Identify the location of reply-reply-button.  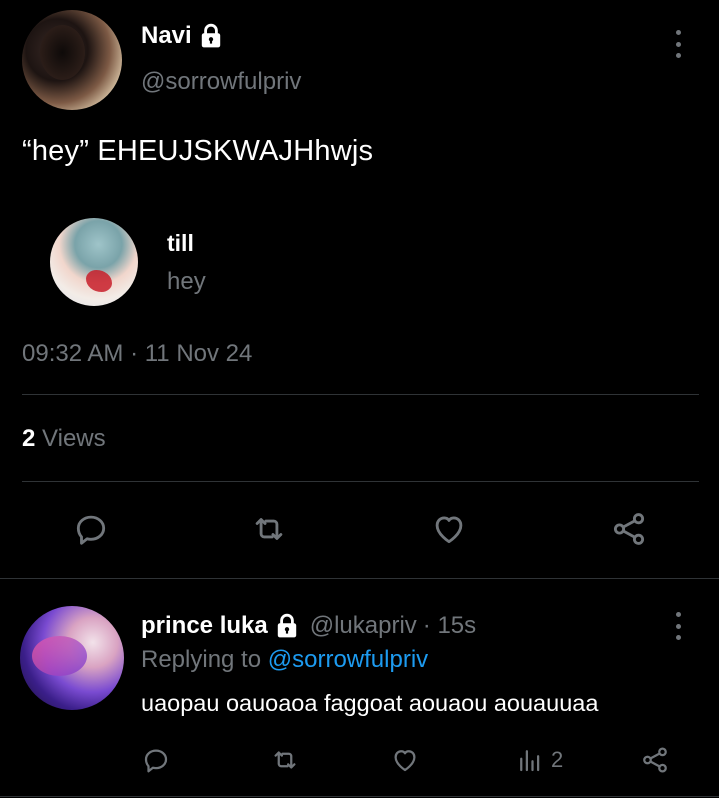
(156, 760).